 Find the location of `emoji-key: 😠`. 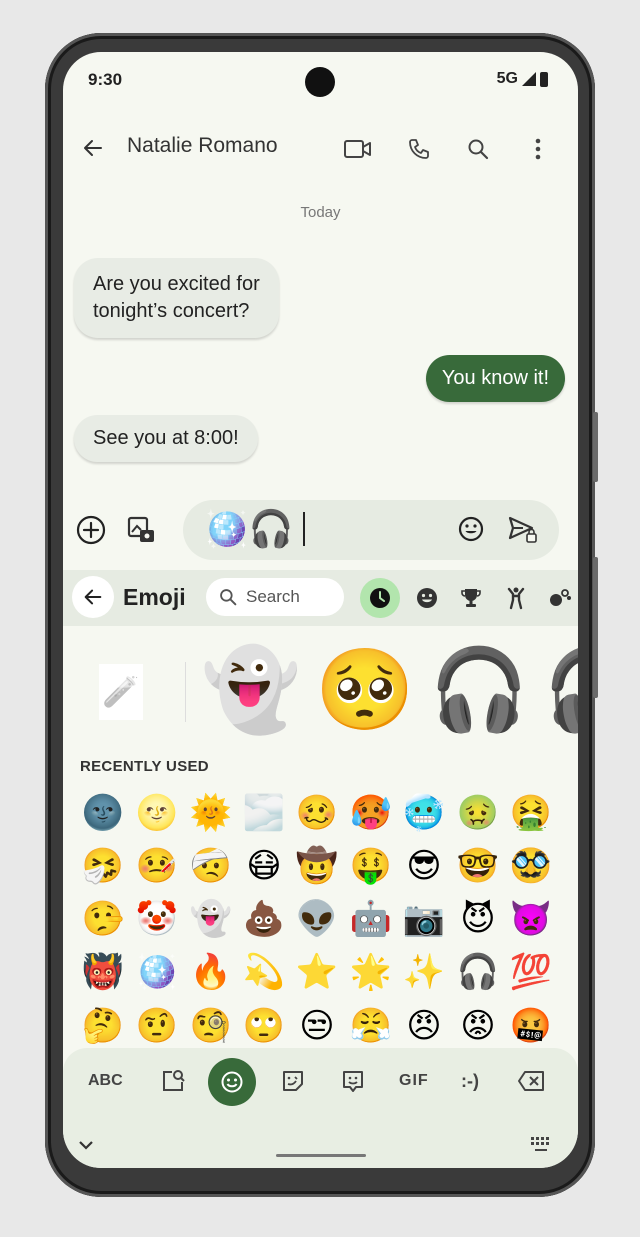

emoji-key: 😠 is located at coordinates (424, 1026).